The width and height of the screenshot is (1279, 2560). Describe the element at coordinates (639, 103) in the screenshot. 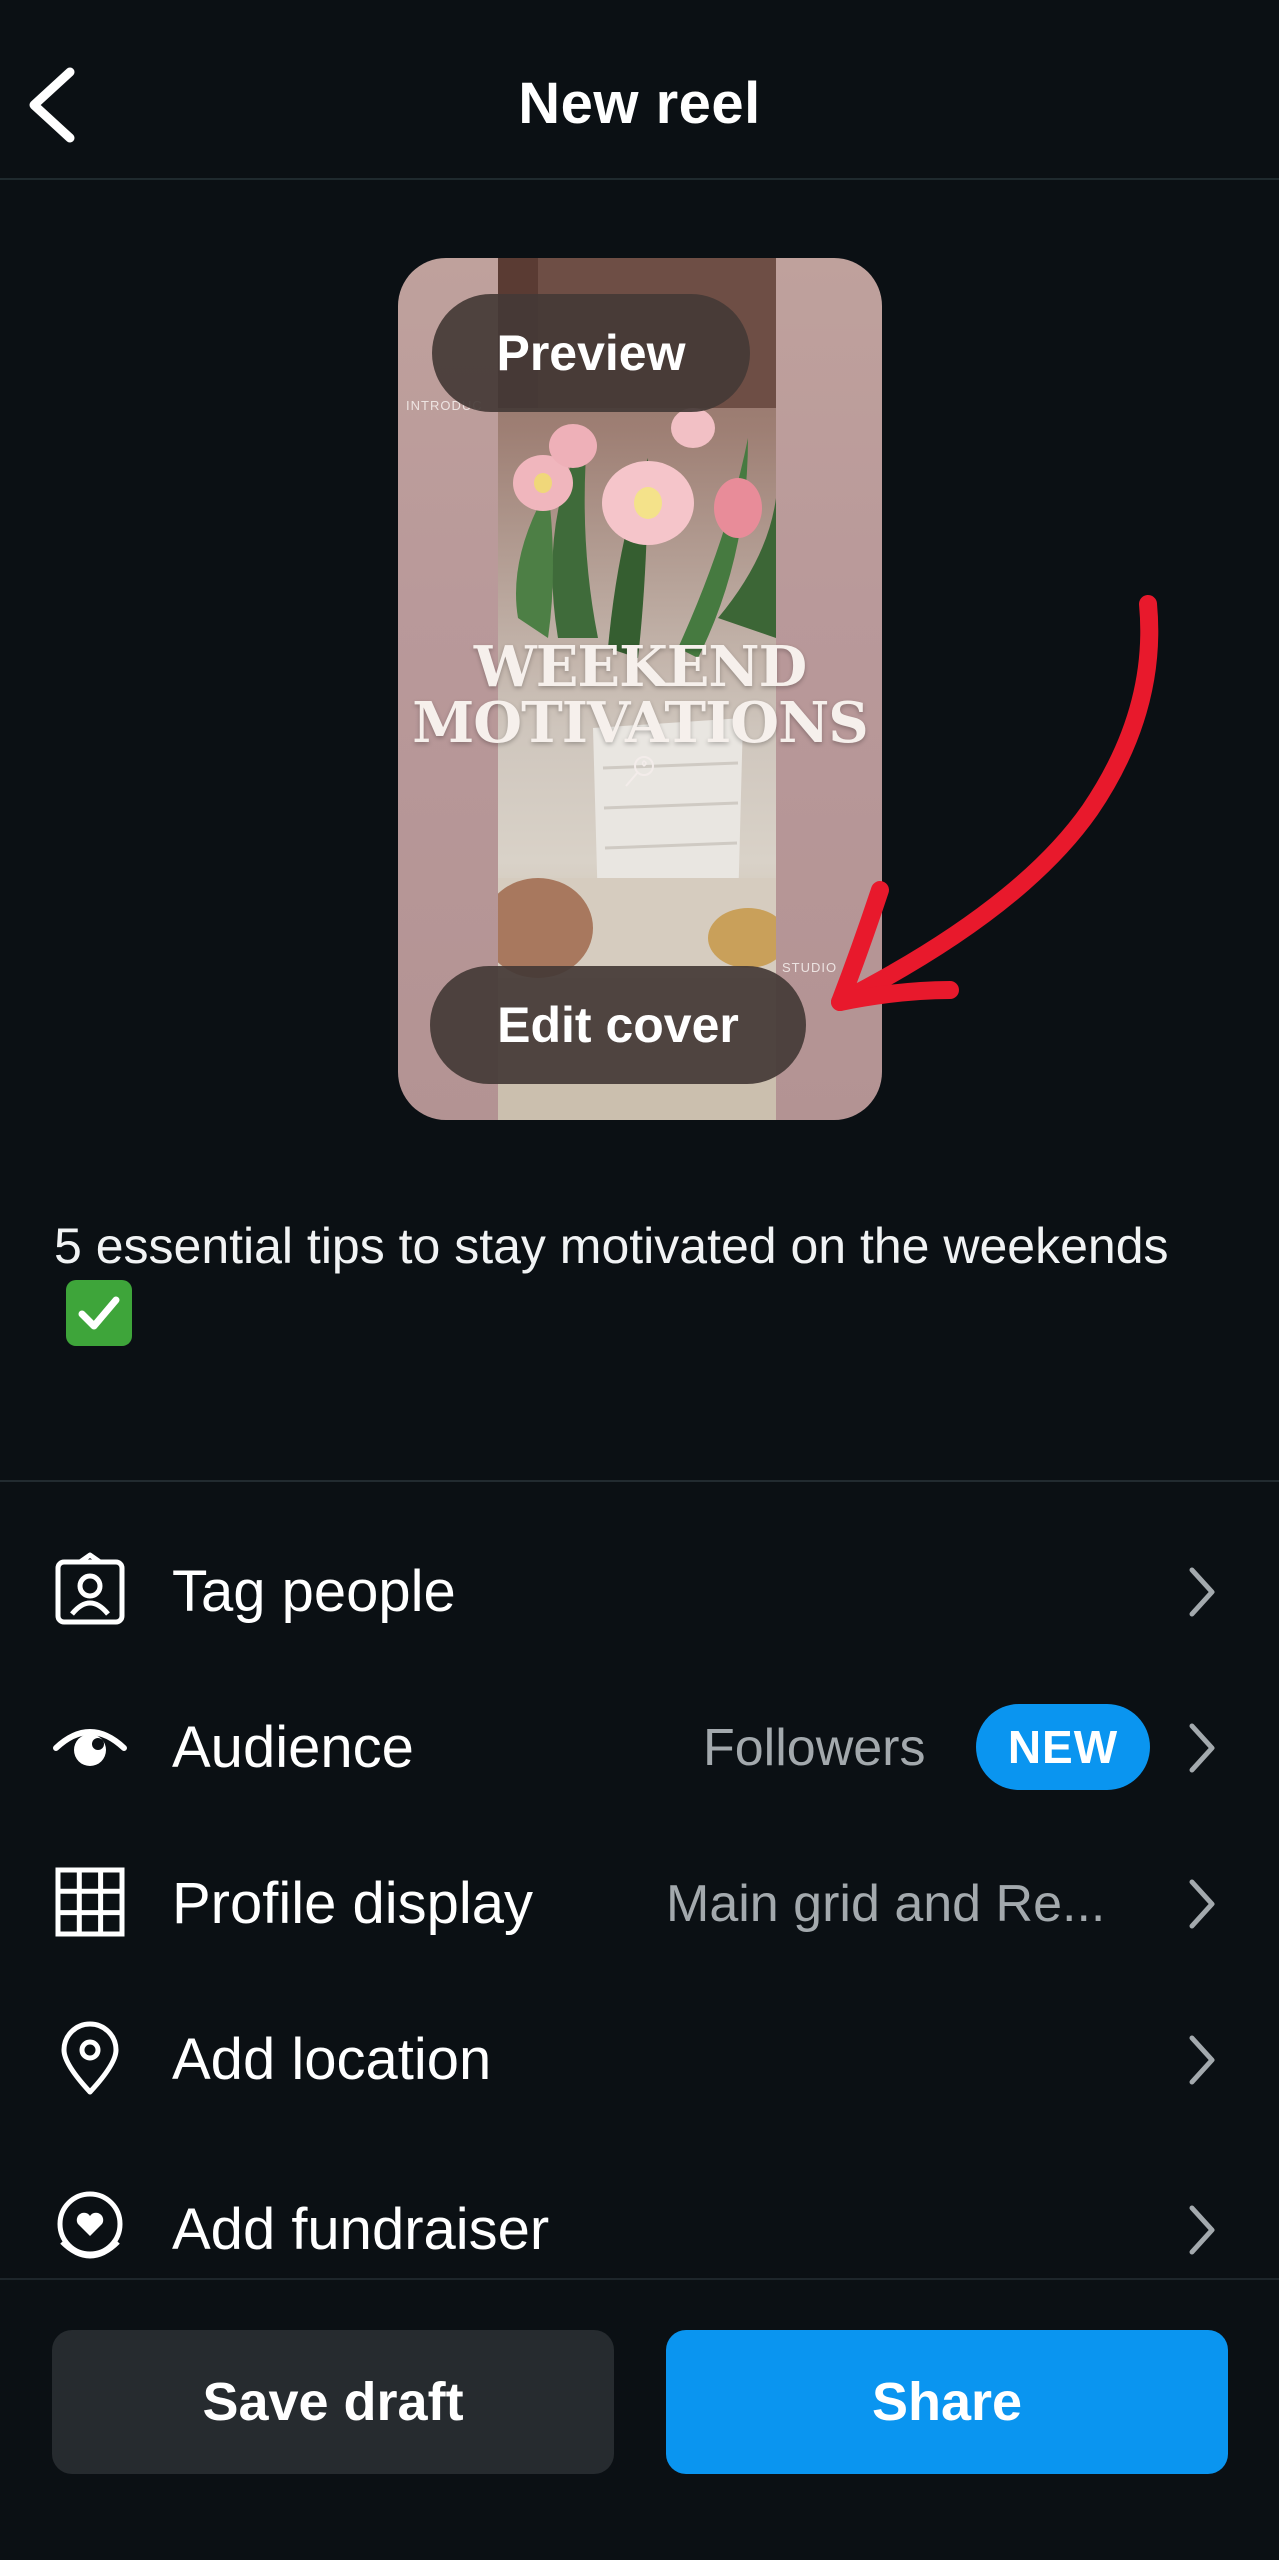

I see `page-title: New reel` at that location.